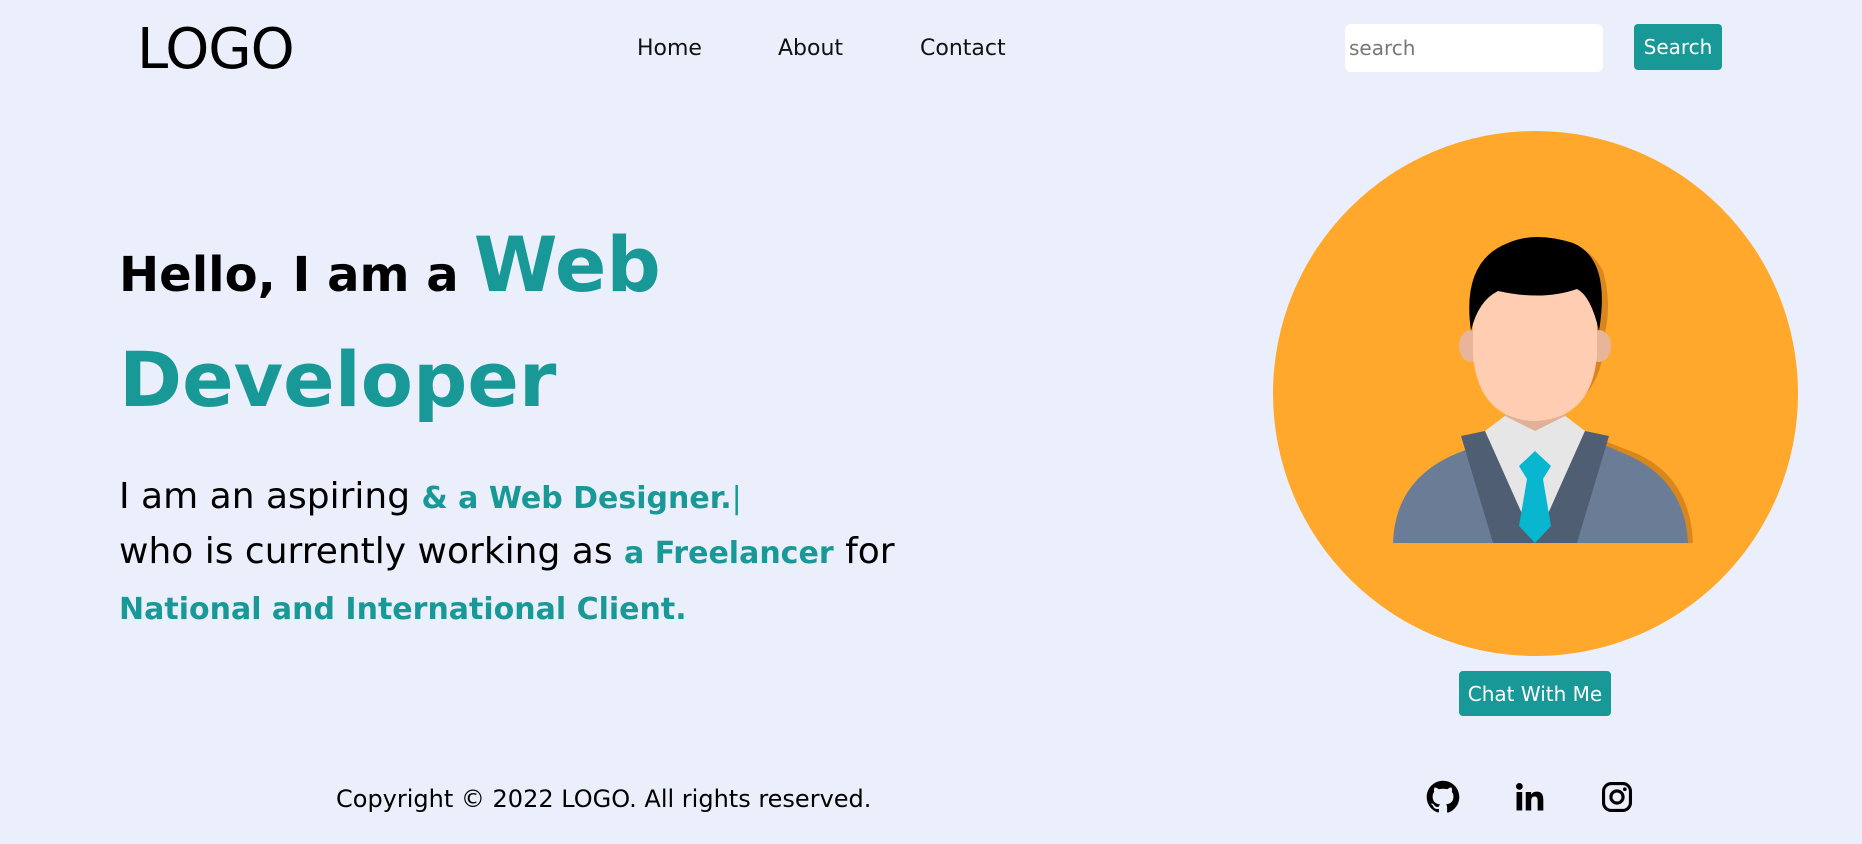  What do you see at coordinates (736, 498) in the screenshot?
I see `typing-cursor: |` at bounding box center [736, 498].